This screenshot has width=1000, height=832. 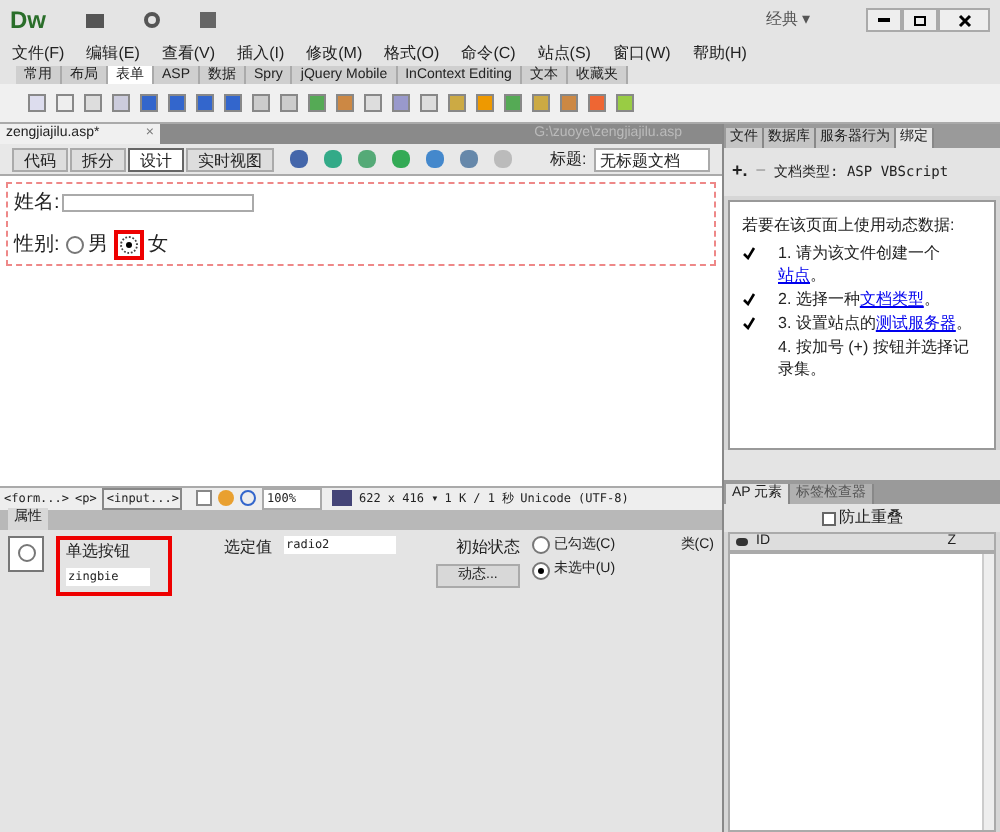 I want to click on element-type: 单选按钮, so click(x=99, y=551).